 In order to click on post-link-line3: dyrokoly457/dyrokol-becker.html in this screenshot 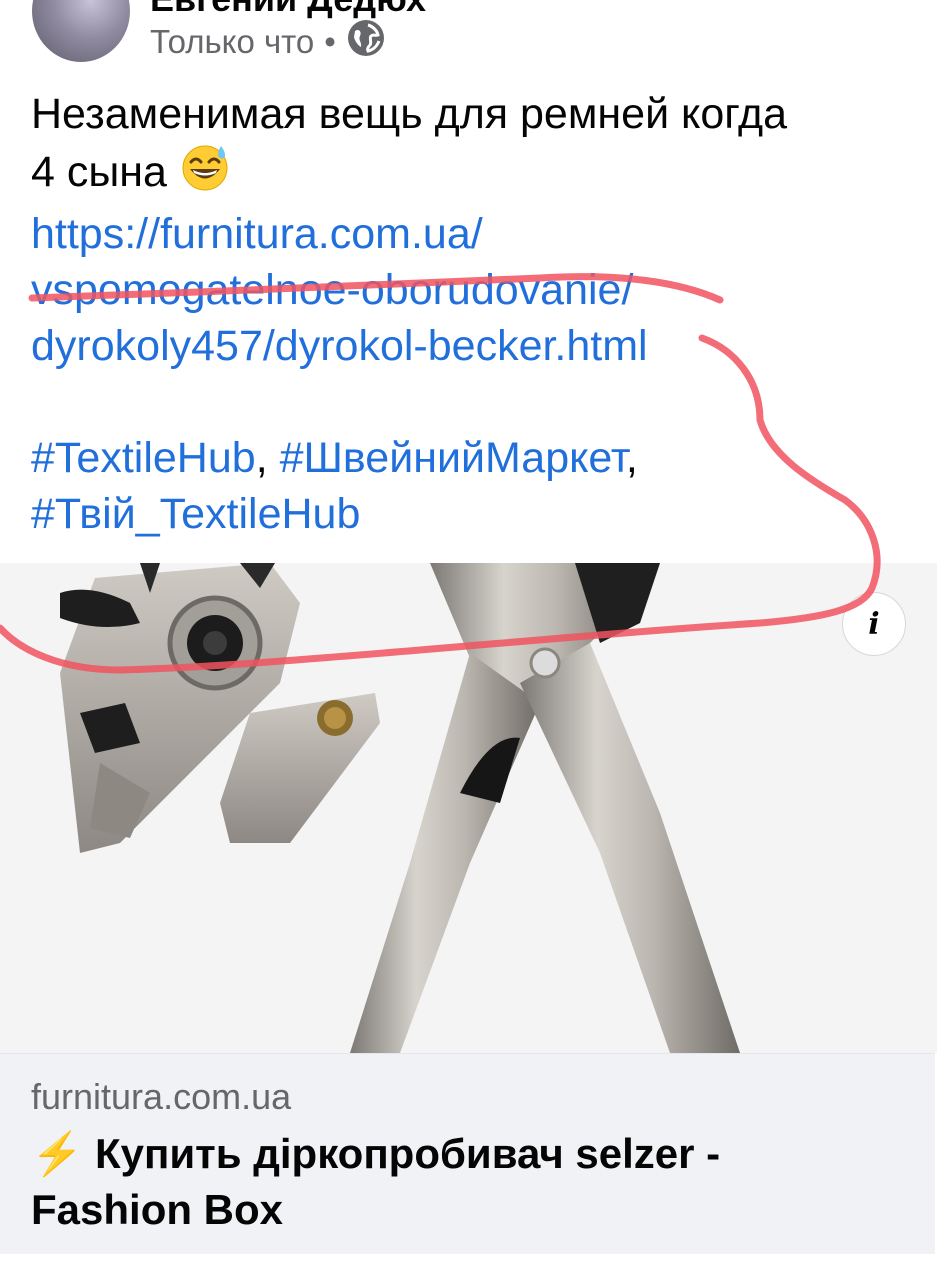, I will do `click(471, 346)`.